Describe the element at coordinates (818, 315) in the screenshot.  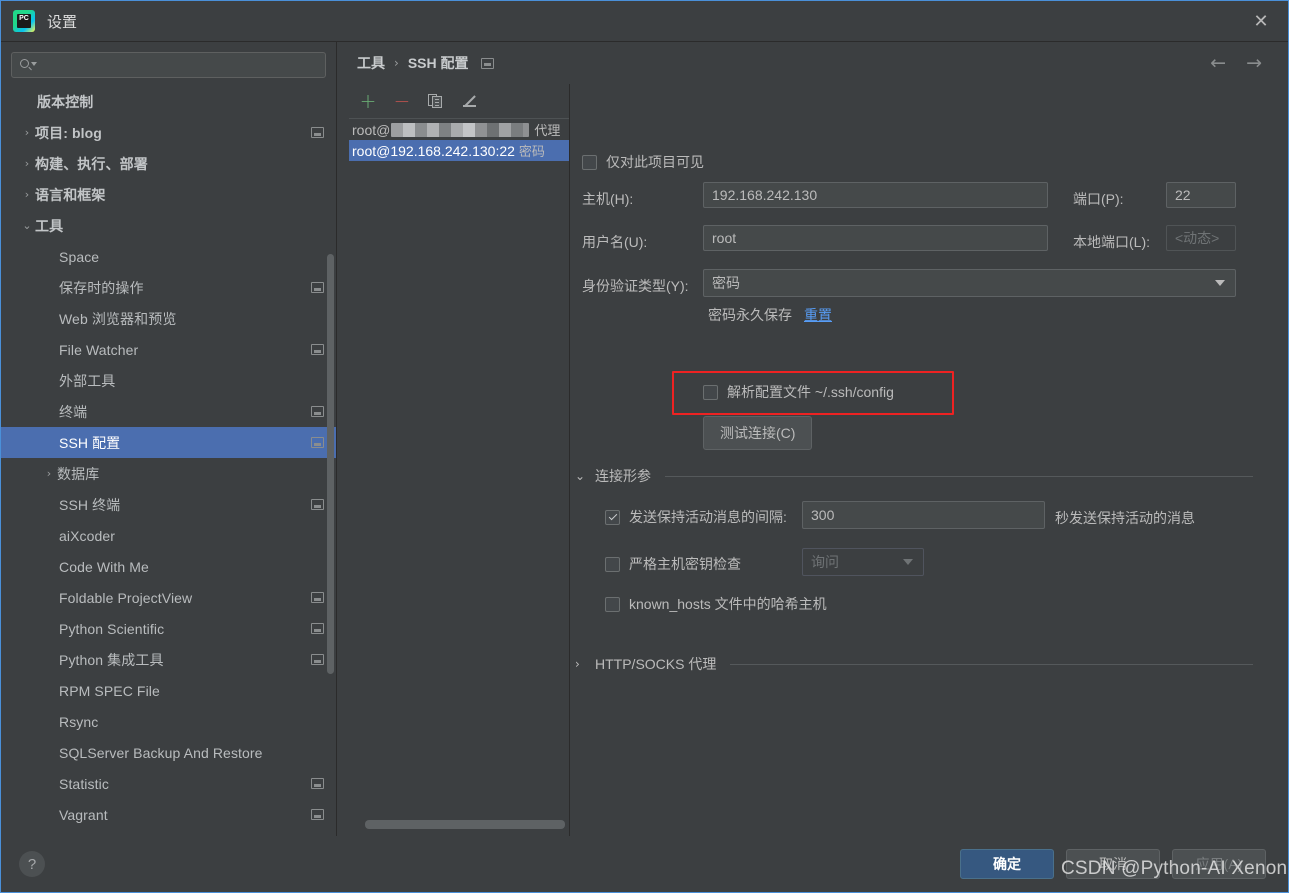
I see `reset-password-link: 重置` at that location.